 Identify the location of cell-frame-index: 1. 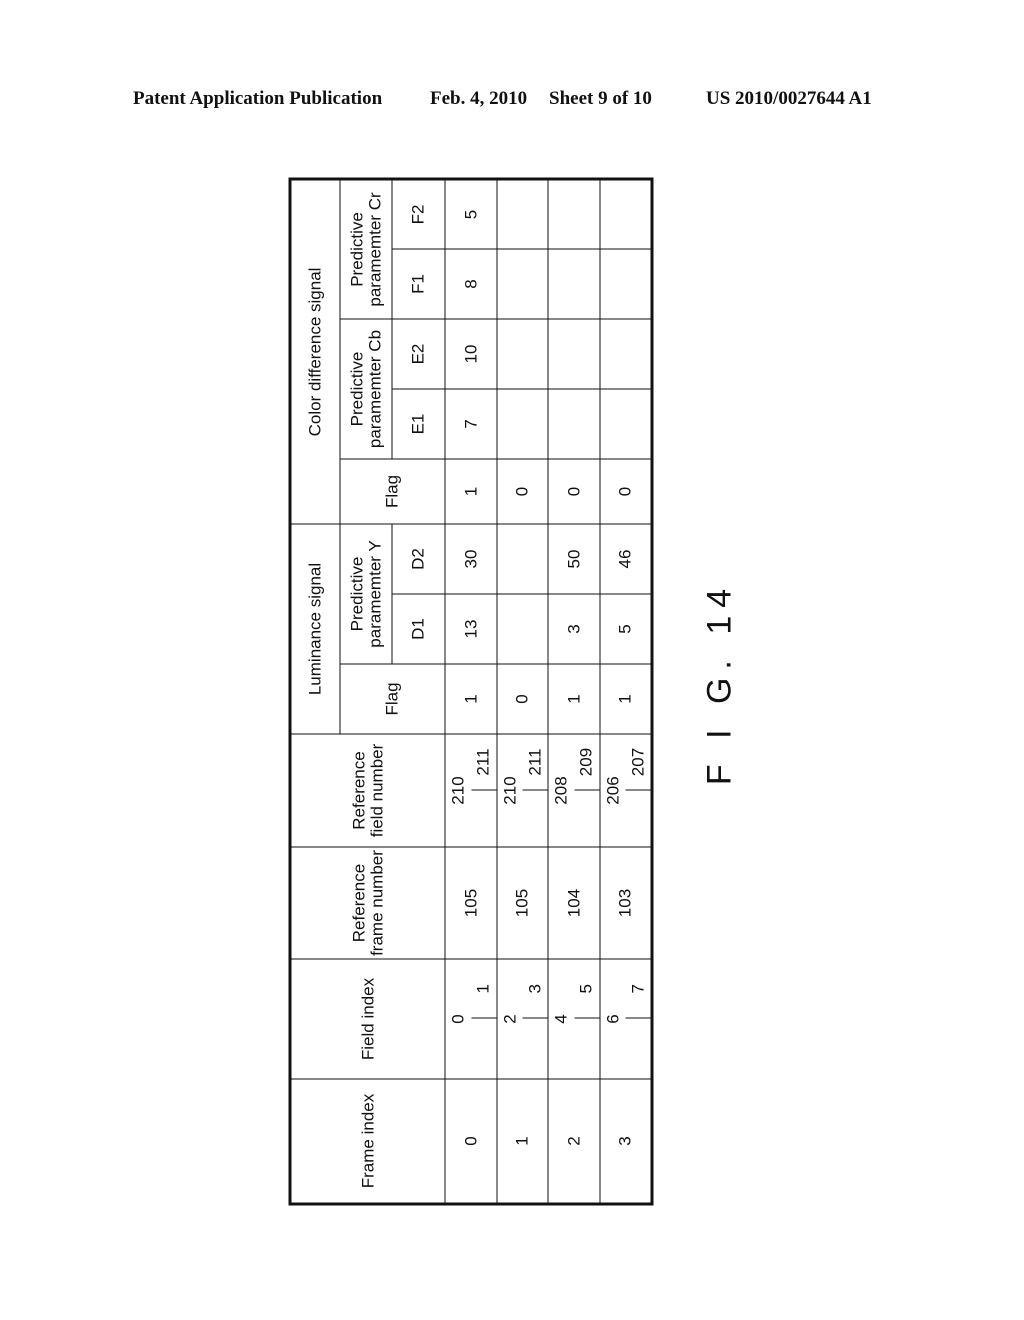
(522, 1141).